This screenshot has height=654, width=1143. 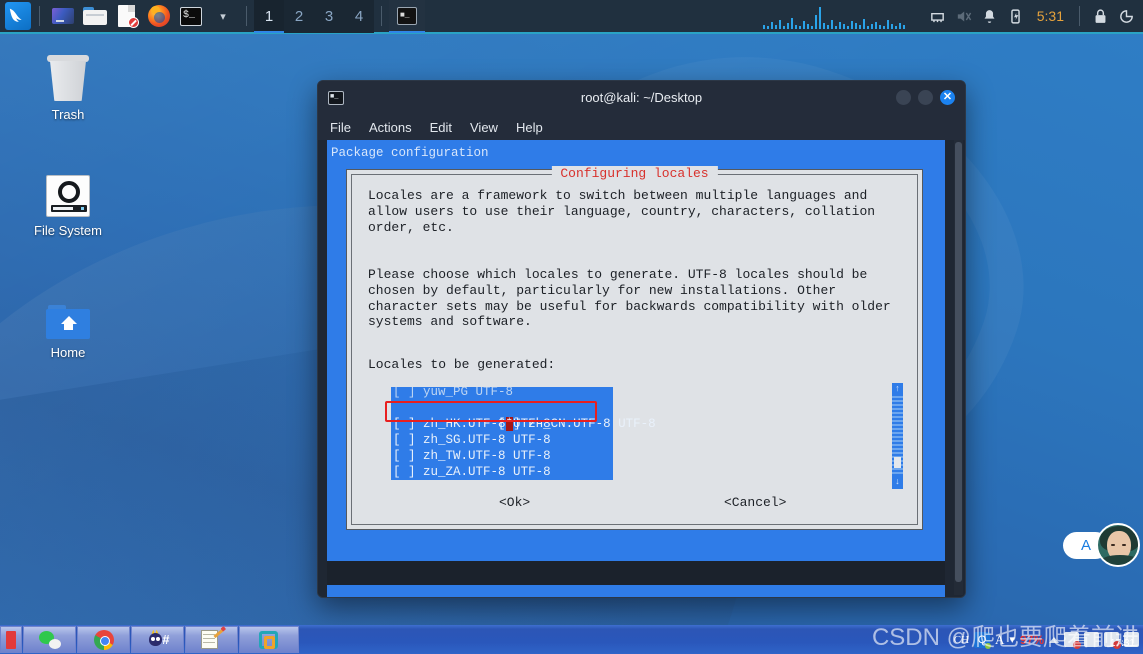 What do you see at coordinates (68, 352) in the screenshot?
I see `desktop-icon-label: Home` at bounding box center [68, 352].